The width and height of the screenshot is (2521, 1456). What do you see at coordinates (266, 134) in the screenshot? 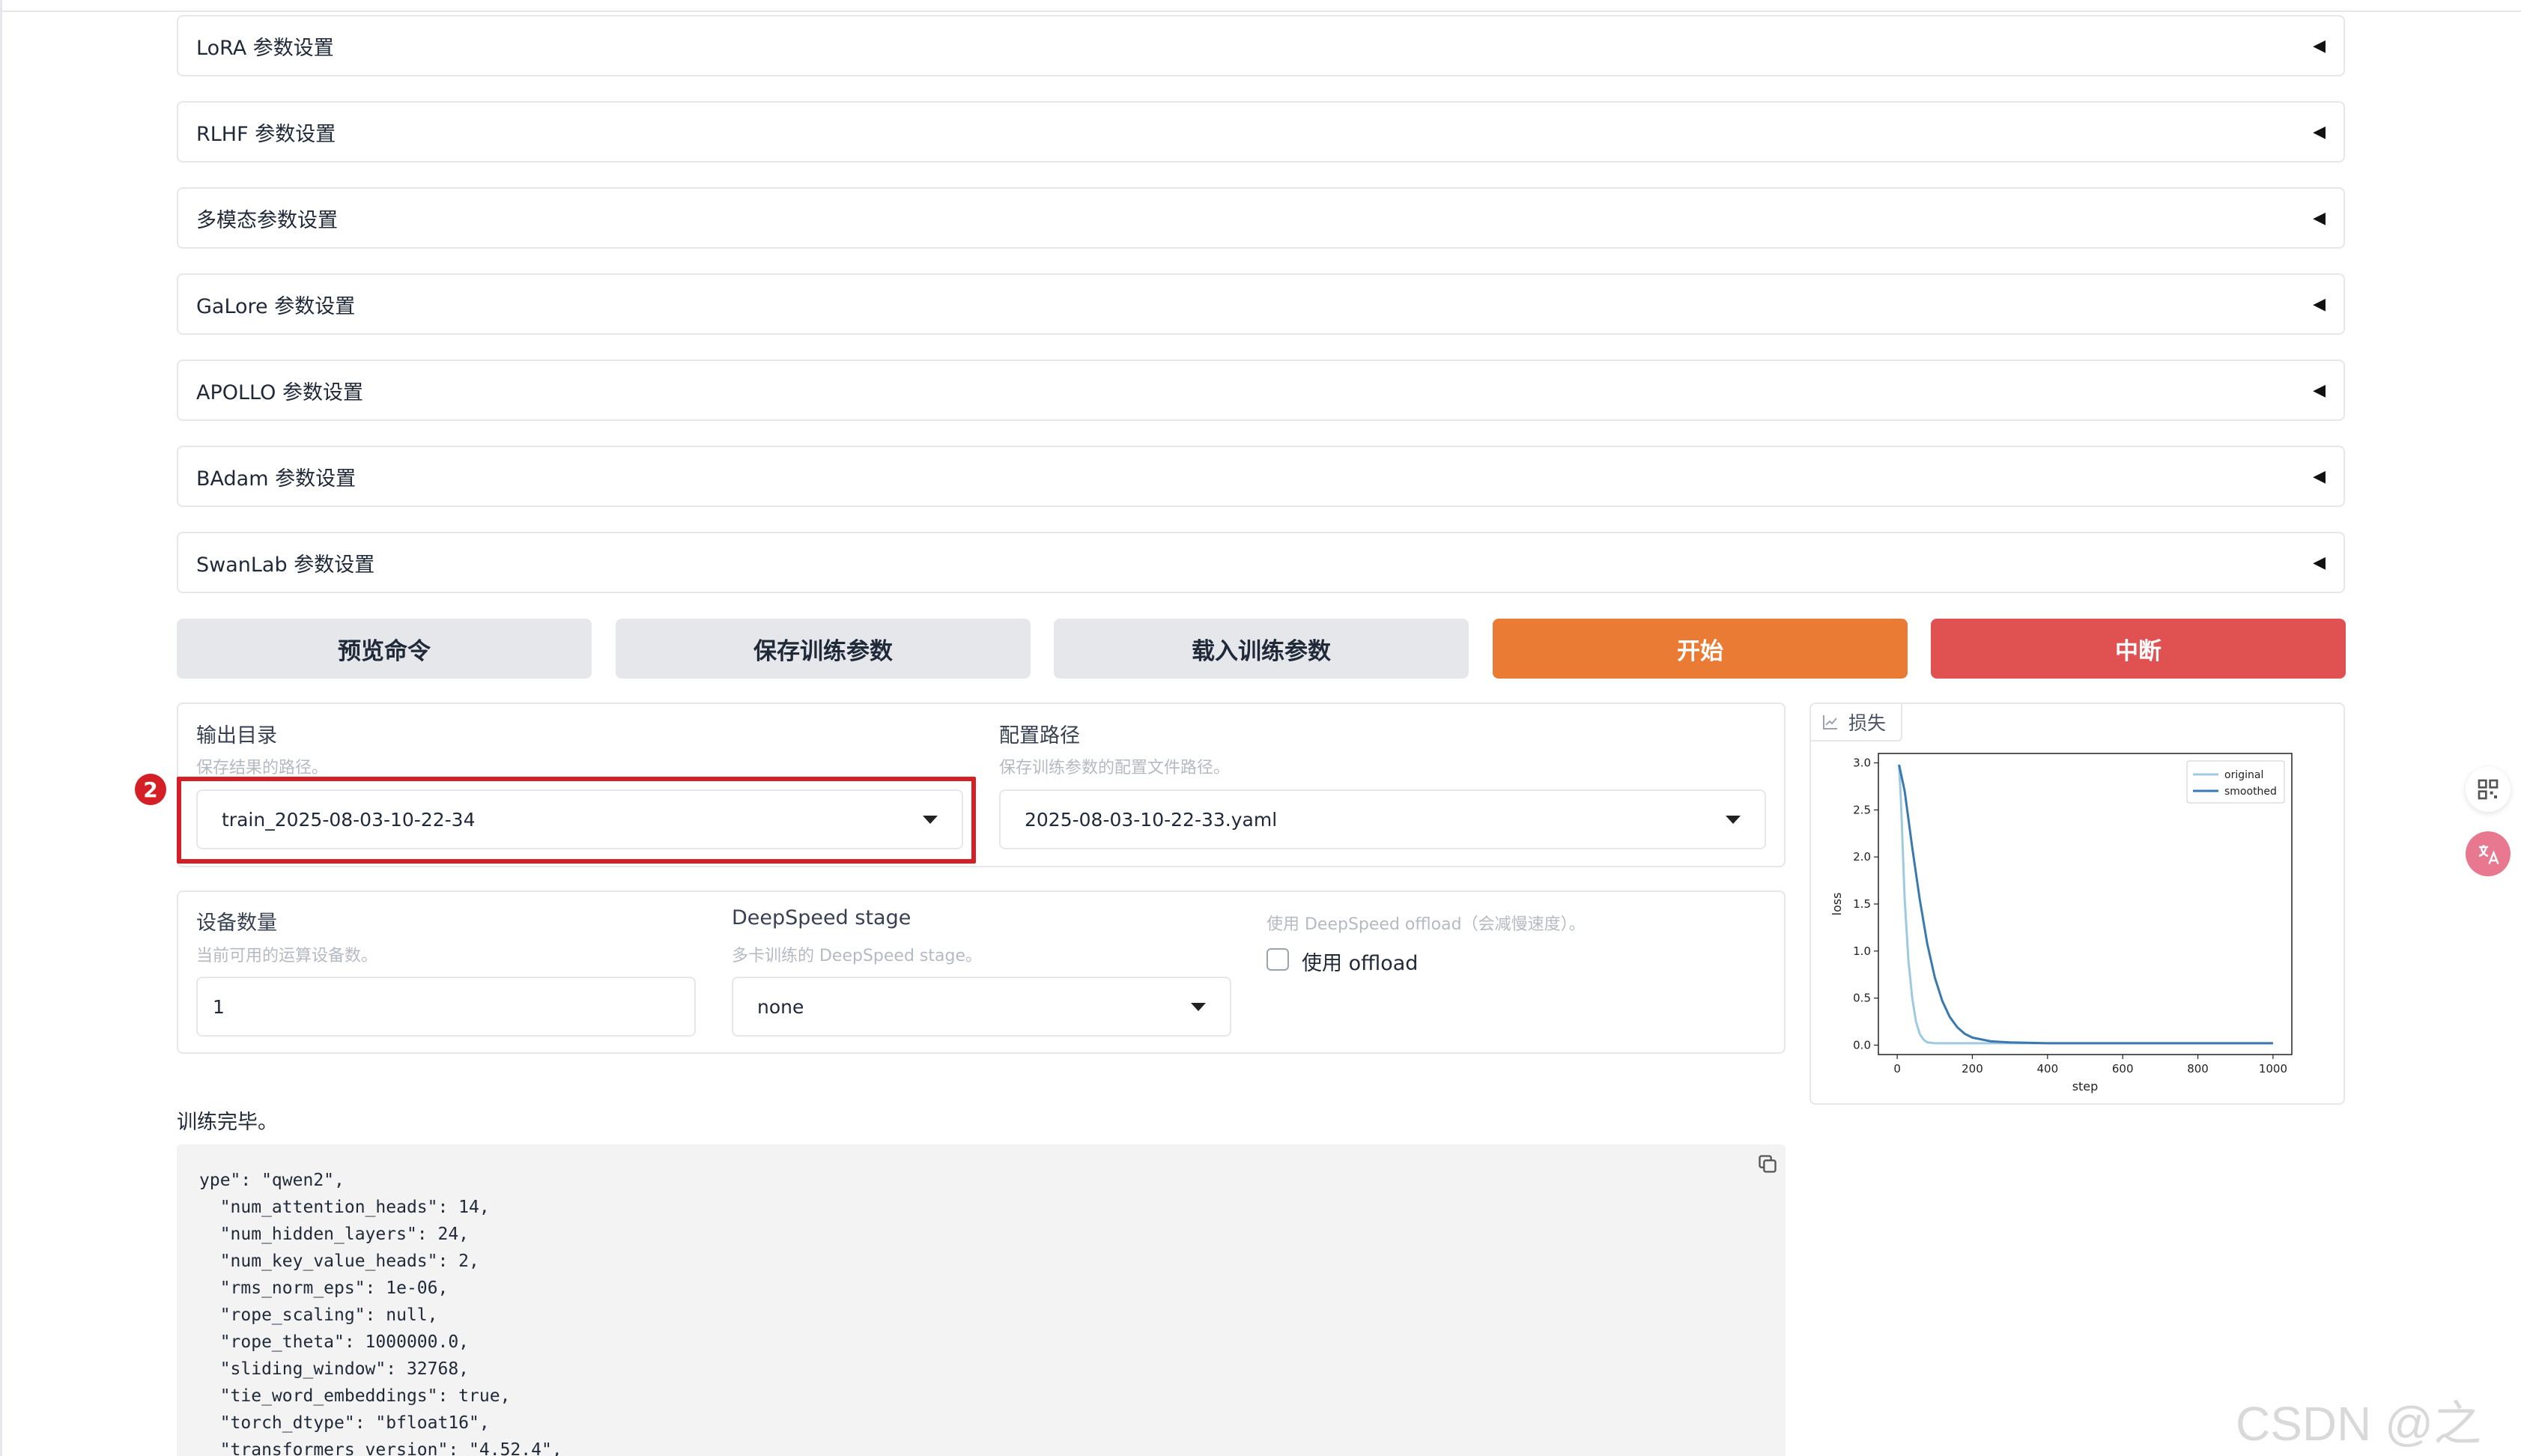
I see `accordion-label: RLHF 参数设置` at bounding box center [266, 134].